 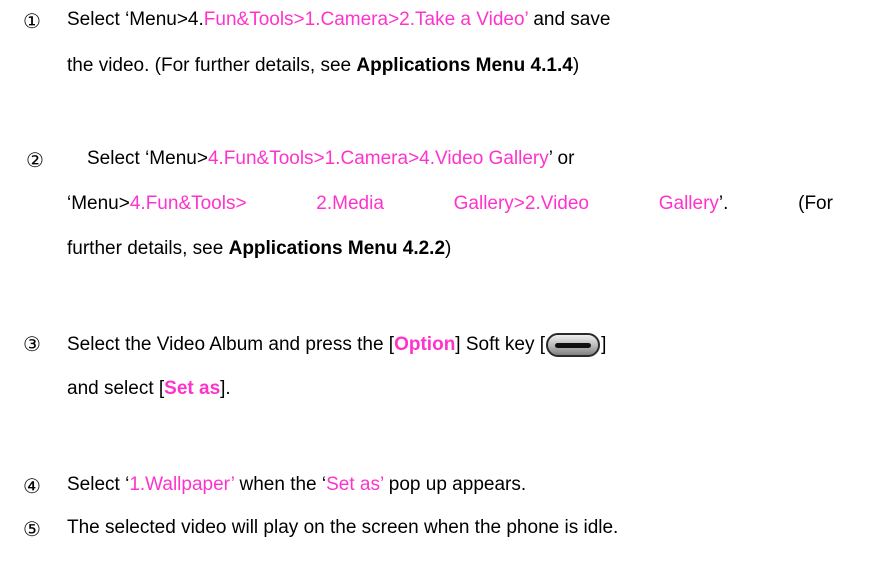 I want to click on step-marker: ④, so click(x=32, y=486).